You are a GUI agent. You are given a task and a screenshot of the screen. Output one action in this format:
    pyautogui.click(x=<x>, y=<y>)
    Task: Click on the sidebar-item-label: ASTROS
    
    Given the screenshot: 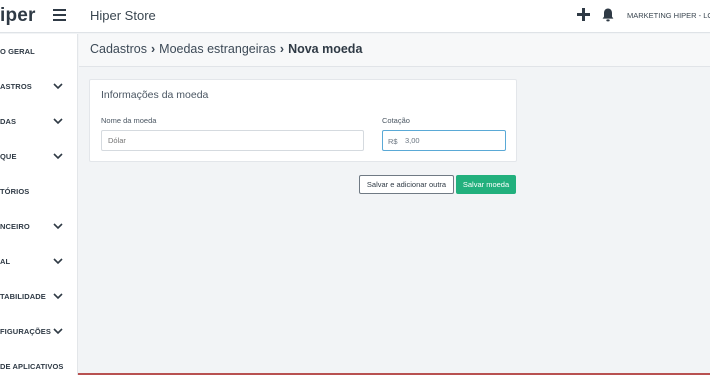 What is the action you would take?
    pyautogui.click(x=16, y=86)
    